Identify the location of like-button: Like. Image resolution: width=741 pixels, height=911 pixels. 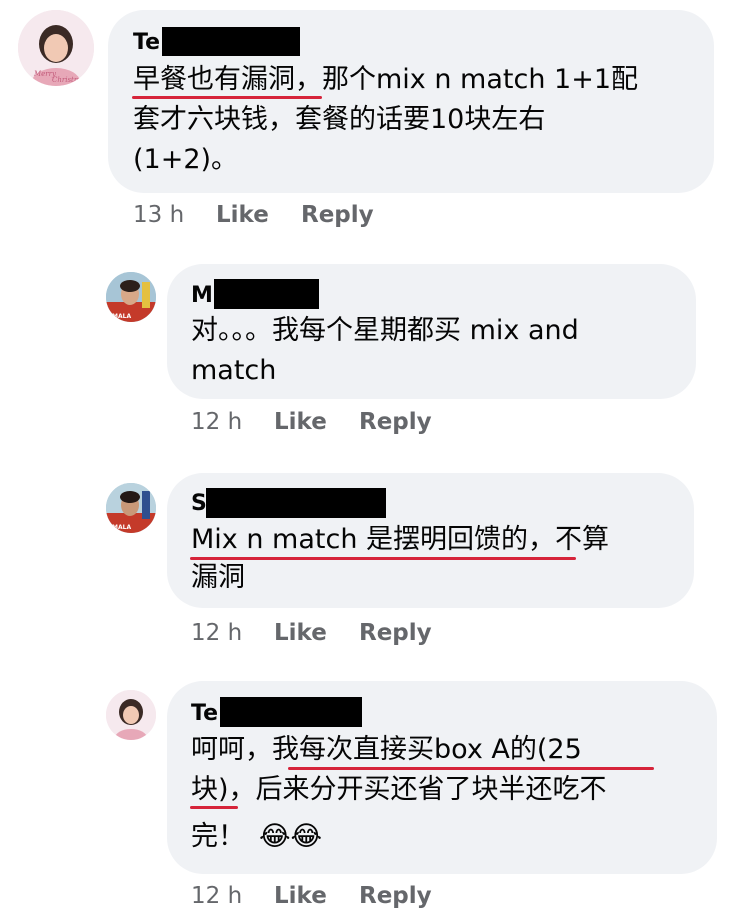
(300, 896).